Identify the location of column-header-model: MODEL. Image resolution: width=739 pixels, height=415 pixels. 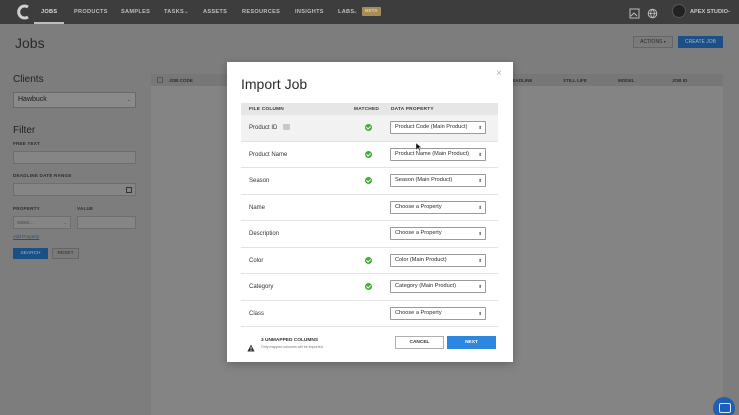
(626, 80).